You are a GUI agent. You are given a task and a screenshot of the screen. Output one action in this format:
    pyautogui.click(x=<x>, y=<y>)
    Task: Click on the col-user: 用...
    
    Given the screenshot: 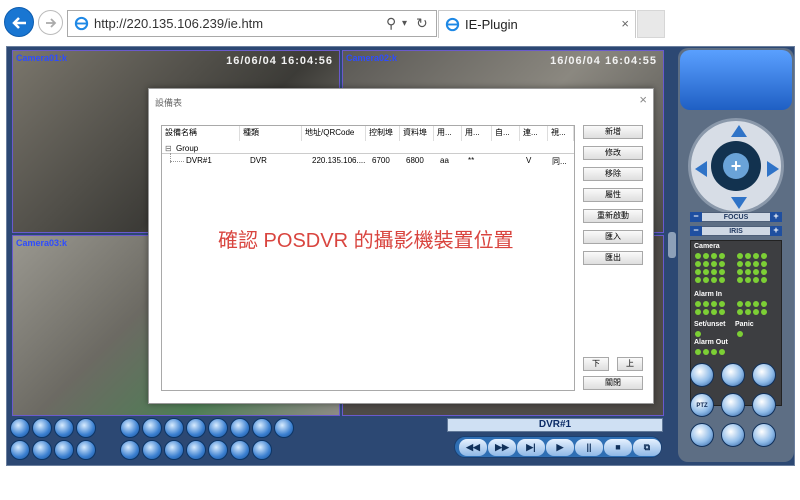 What is the action you would take?
    pyautogui.click(x=448, y=133)
    